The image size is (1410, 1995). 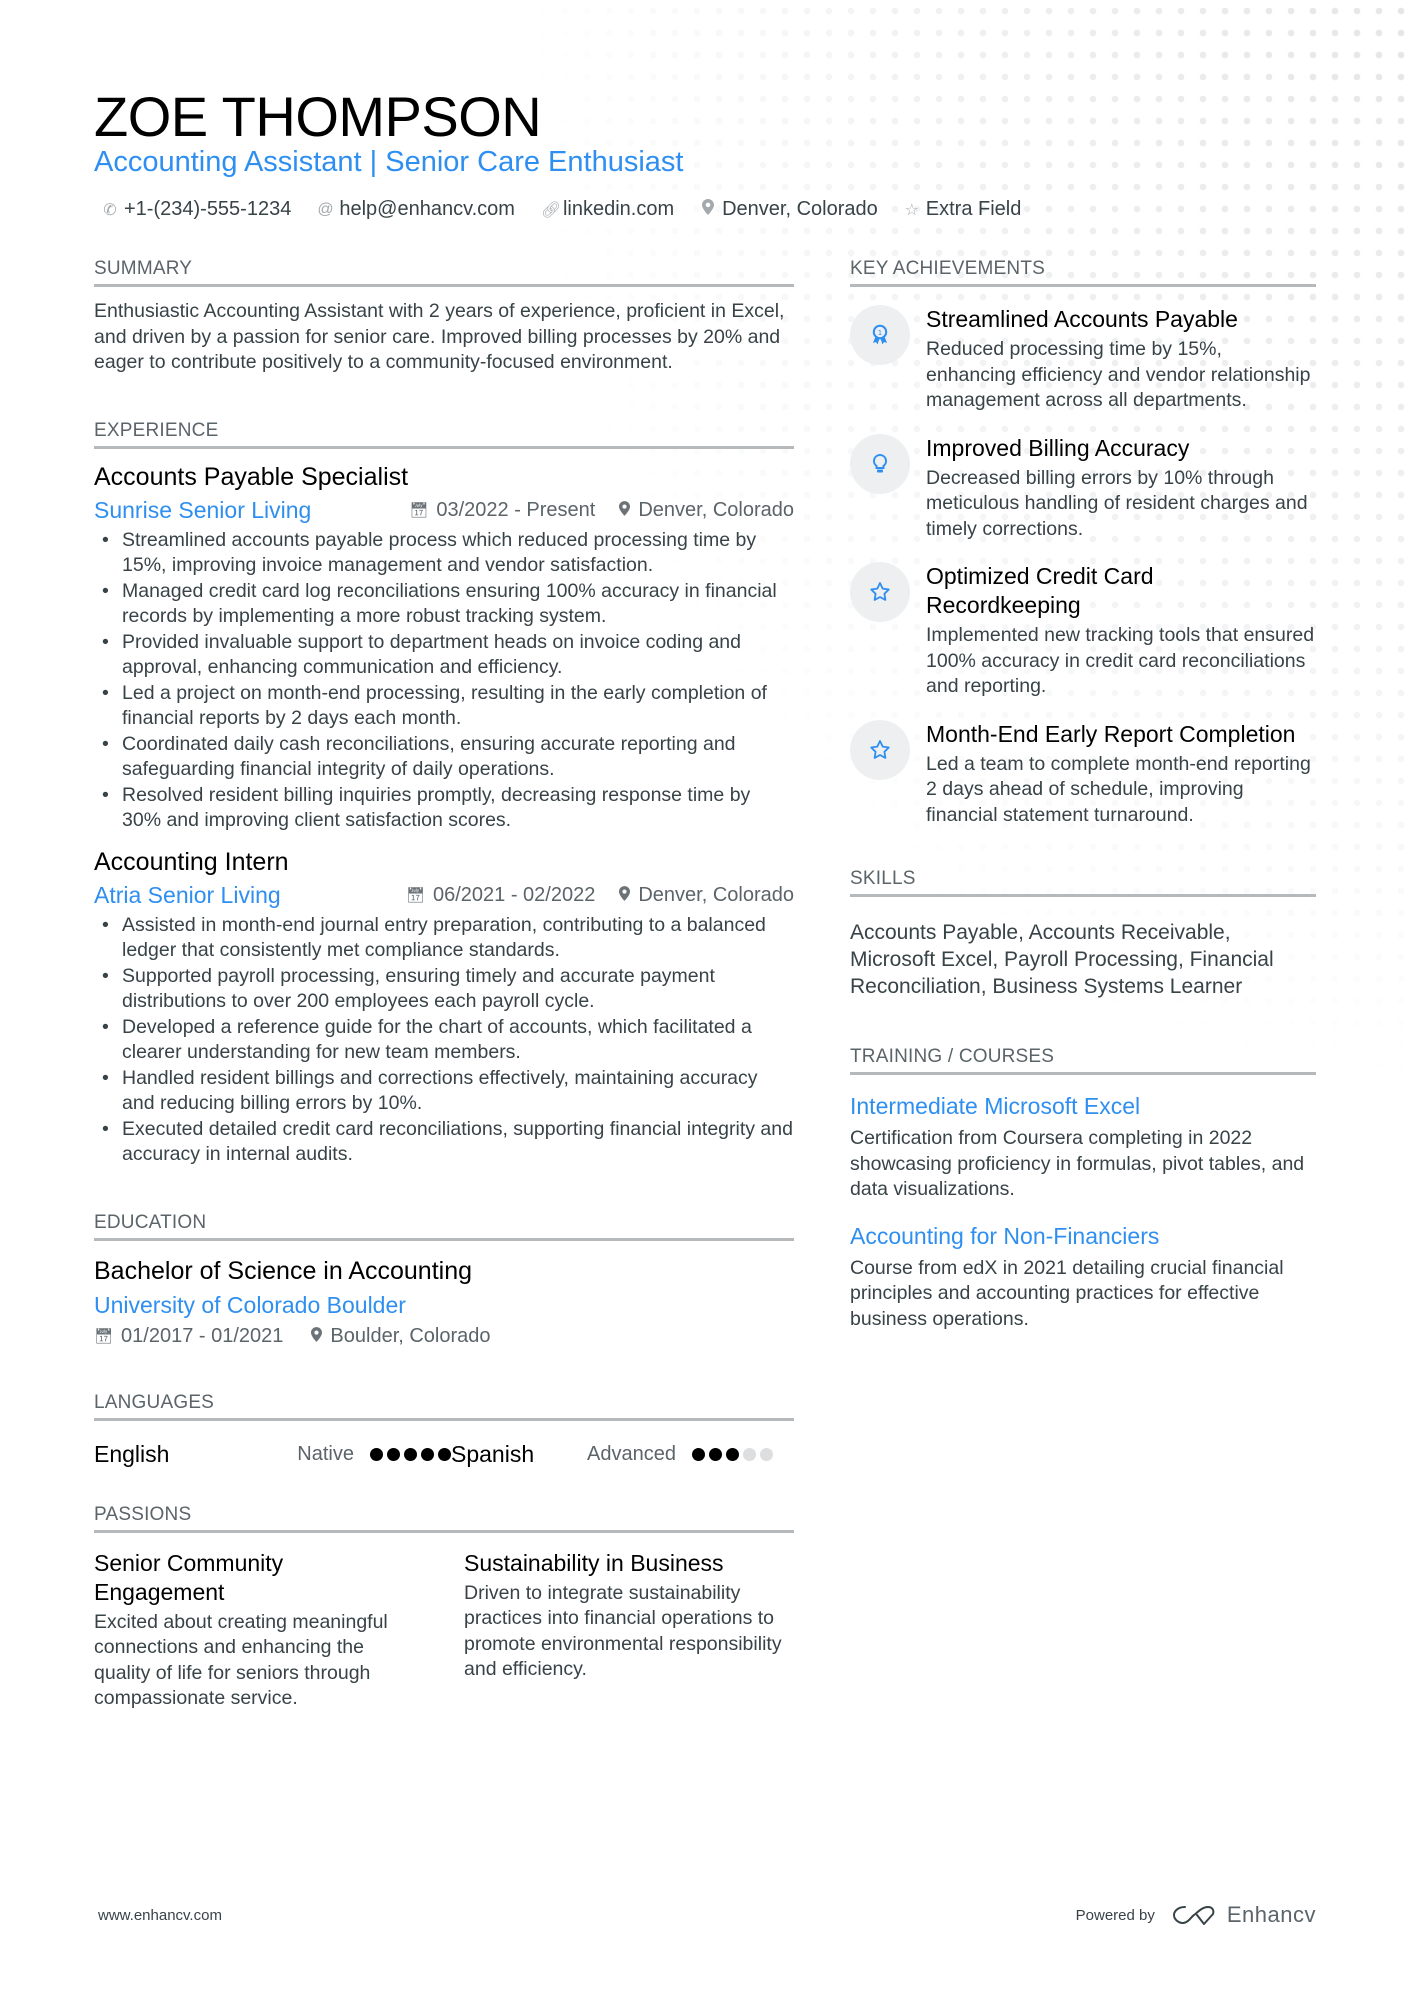 What do you see at coordinates (325, 209) in the screenshot?
I see `at-icon: @` at bounding box center [325, 209].